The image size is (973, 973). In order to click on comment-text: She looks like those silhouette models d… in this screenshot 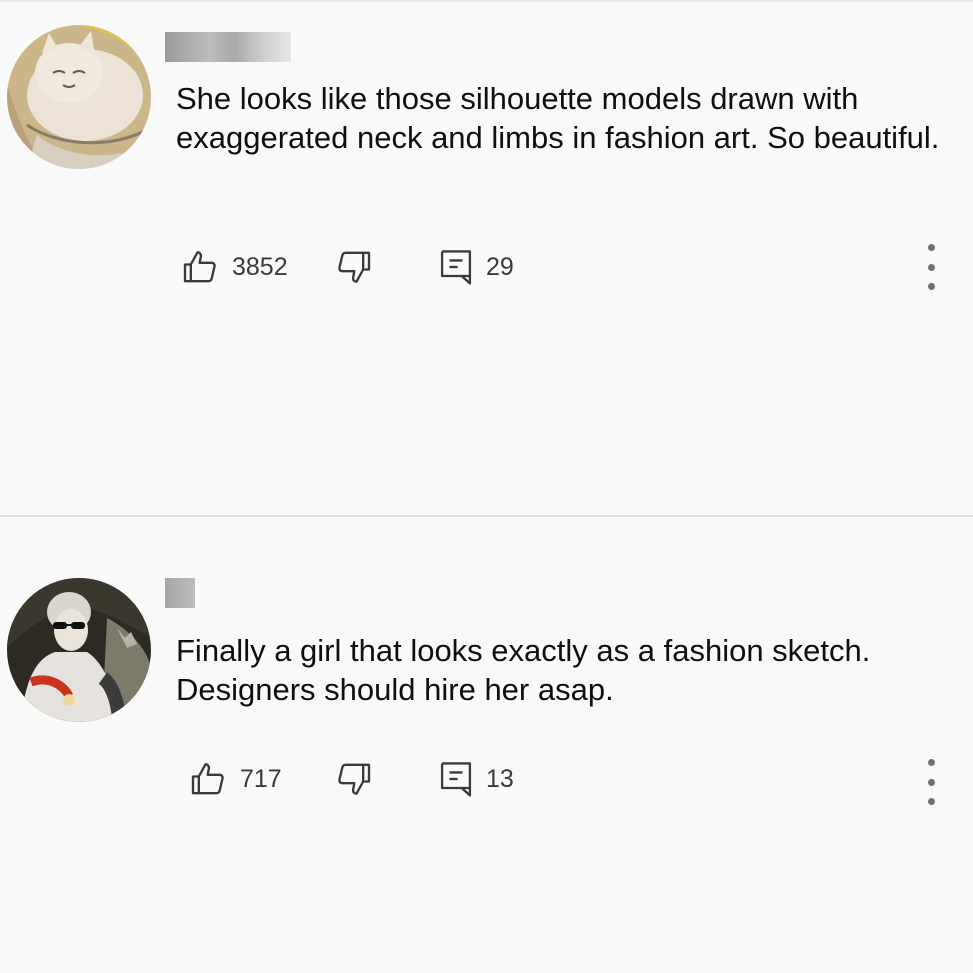, I will do `click(558, 118)`.